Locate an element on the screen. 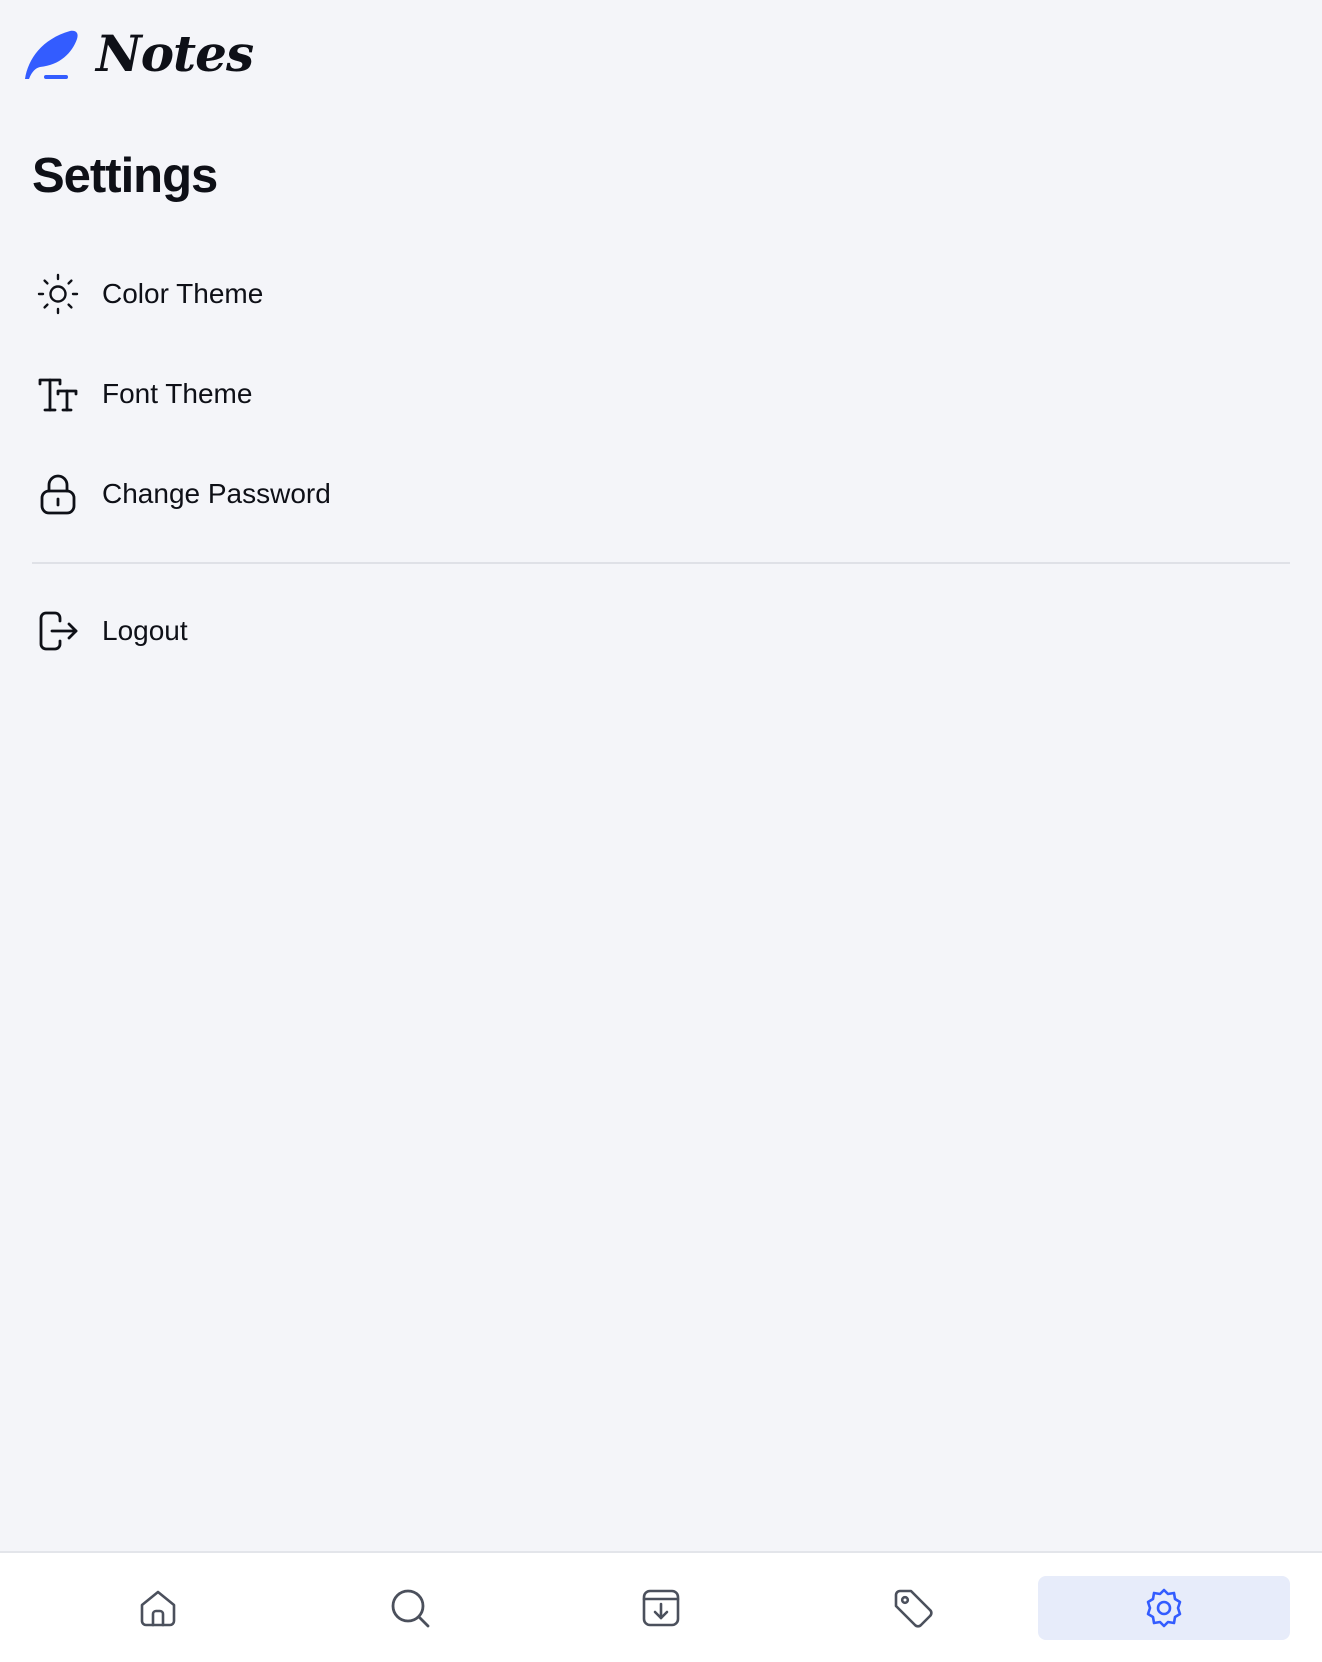 Image resolution: width=1322 pixels, height=1662 pixels. search-icon is located at coordinates (410, 1608).